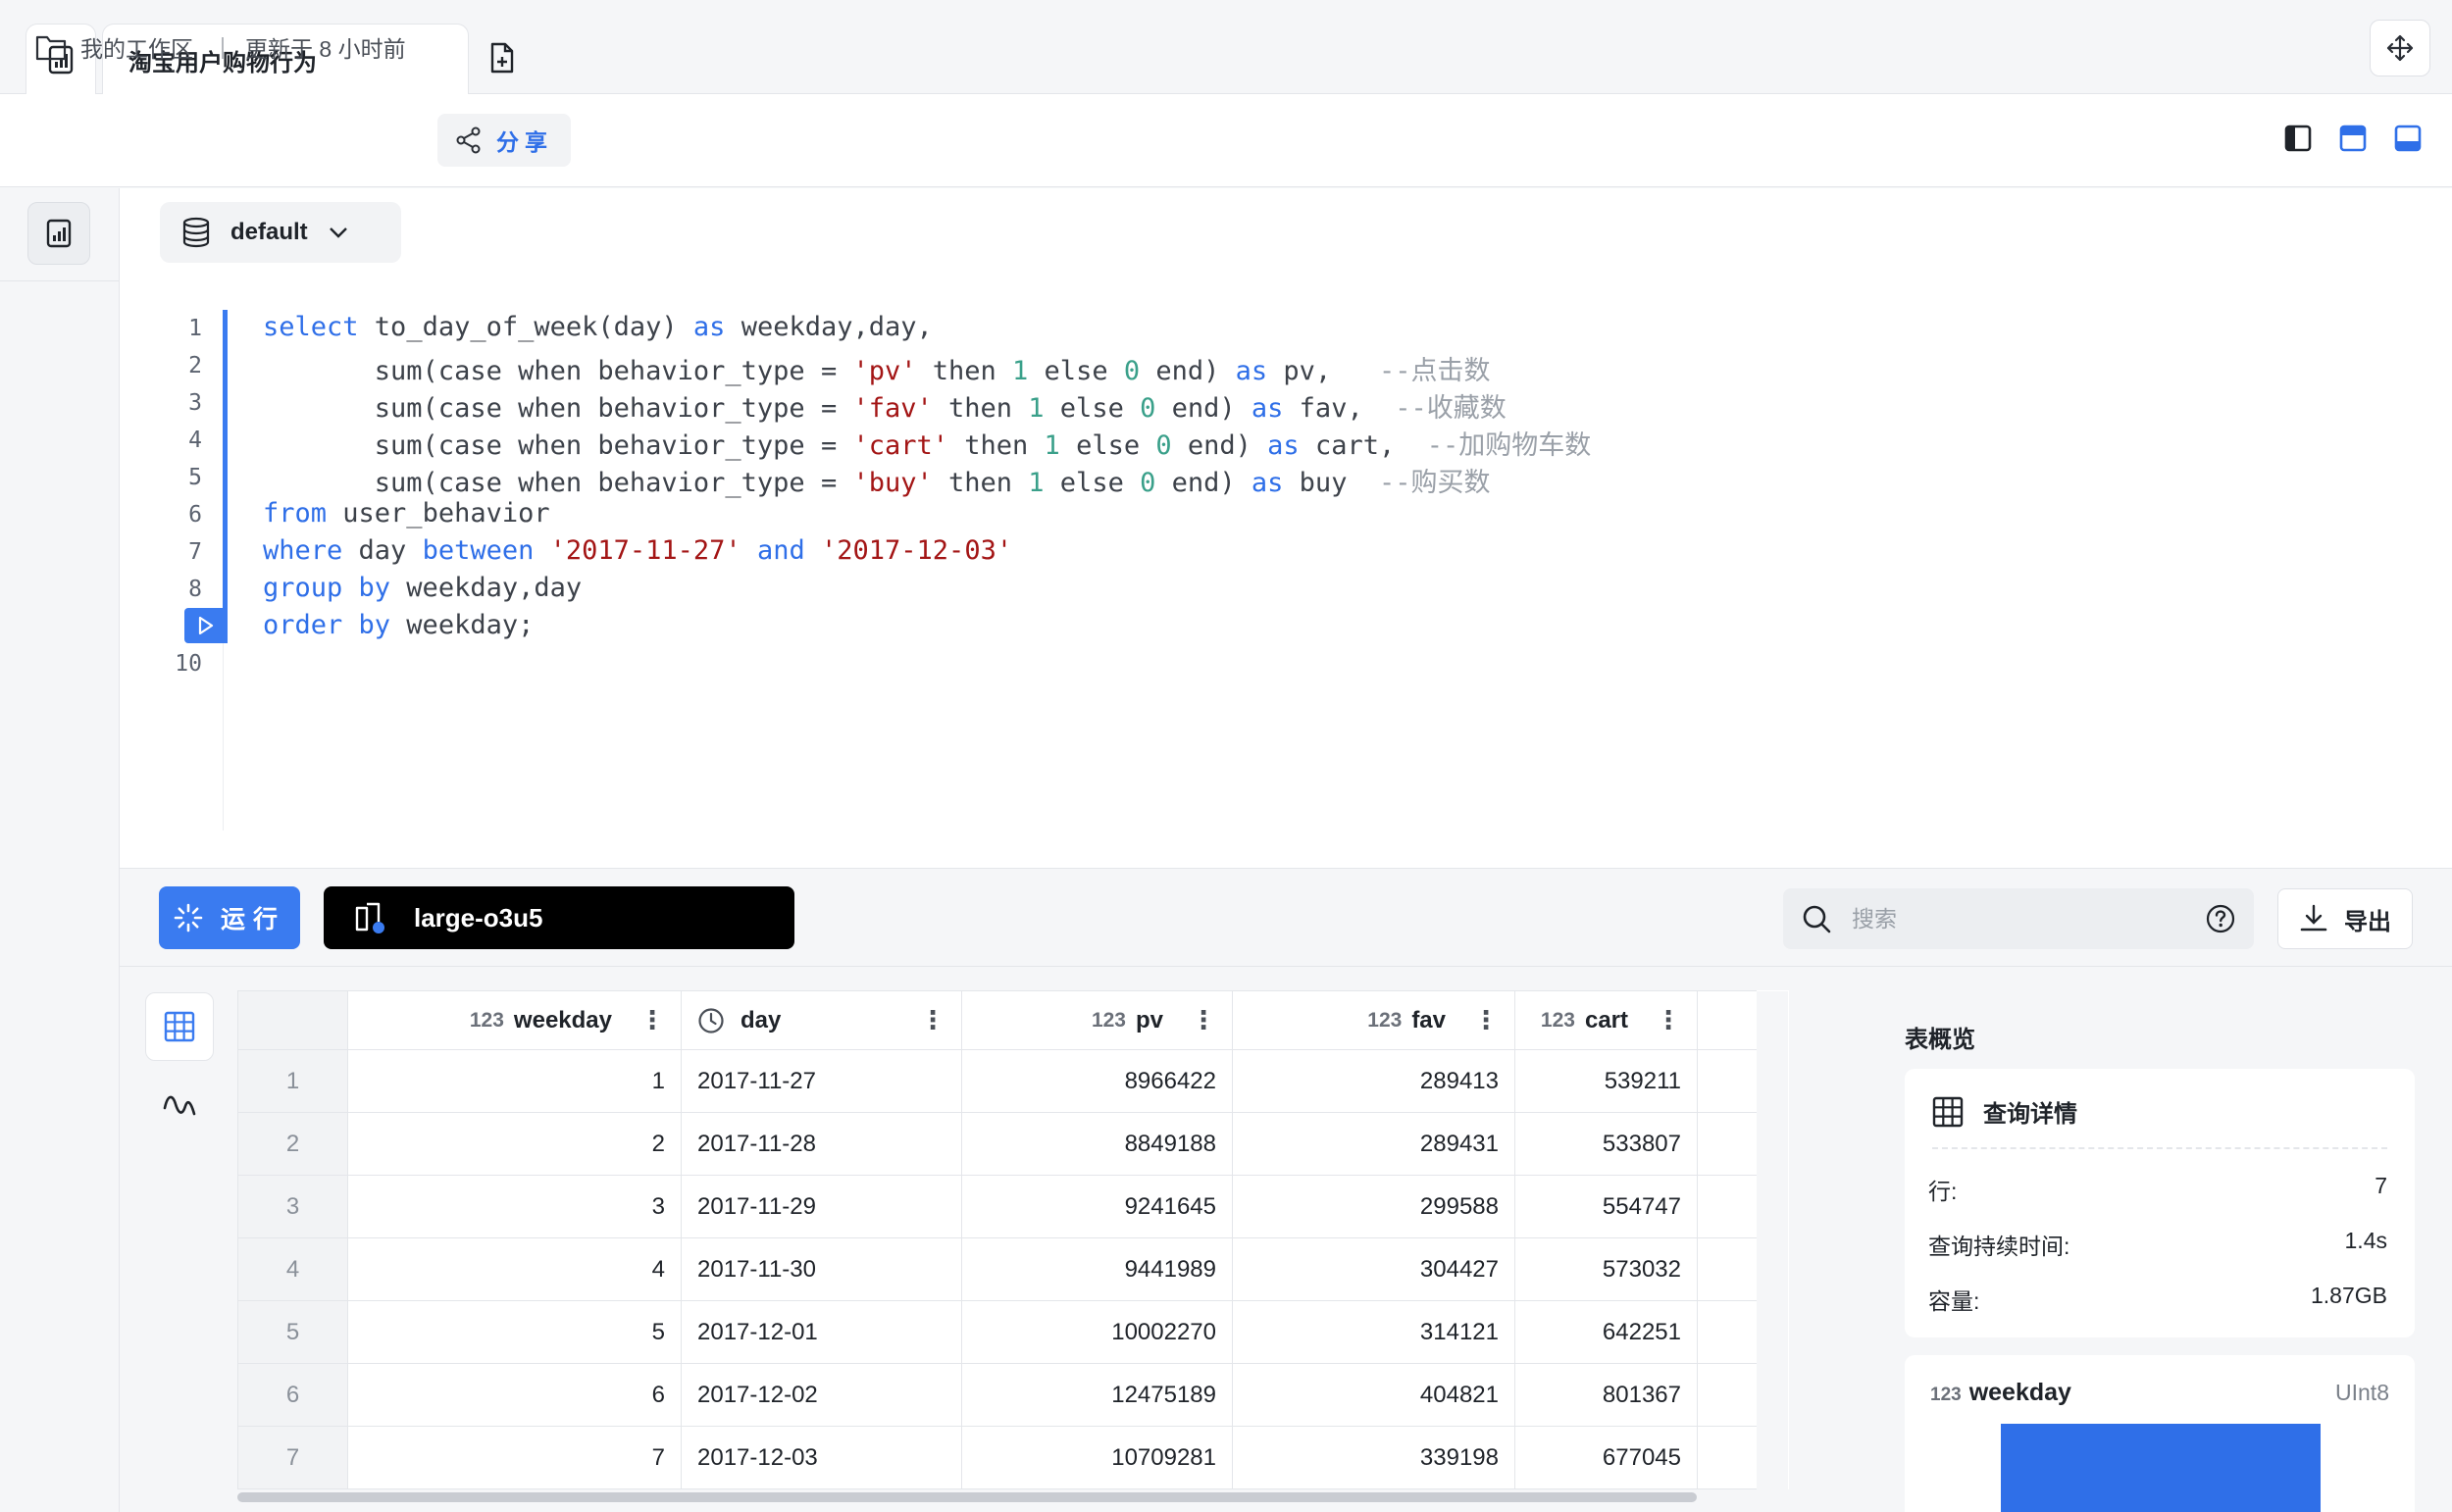  Describe the element at coordinates (1373, 1081) in the screenshot. I see `cell-fav: 289413` at that location.